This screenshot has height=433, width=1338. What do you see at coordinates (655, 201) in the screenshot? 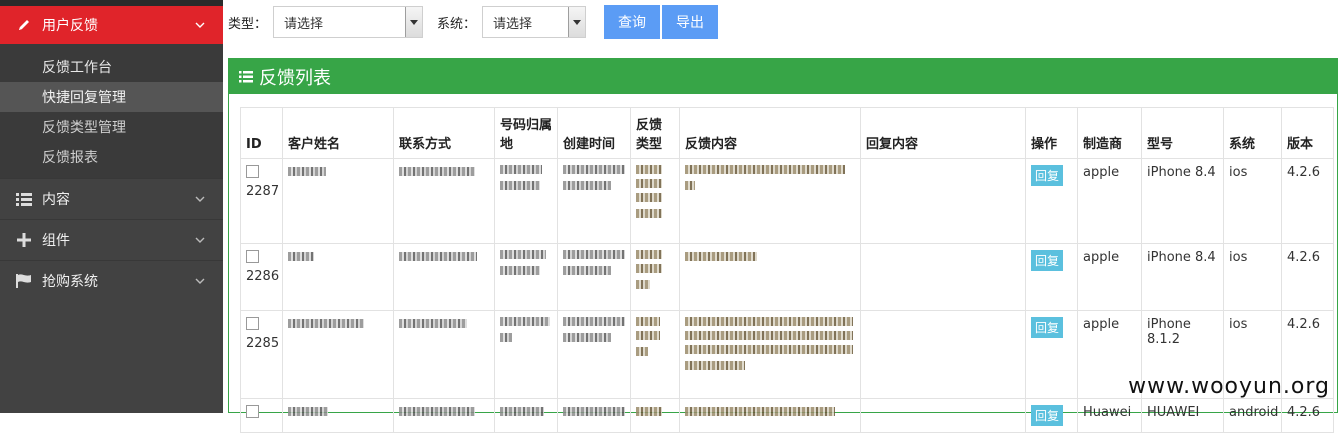
I see `cell-feedback-type` at bounding box center [655, 201].